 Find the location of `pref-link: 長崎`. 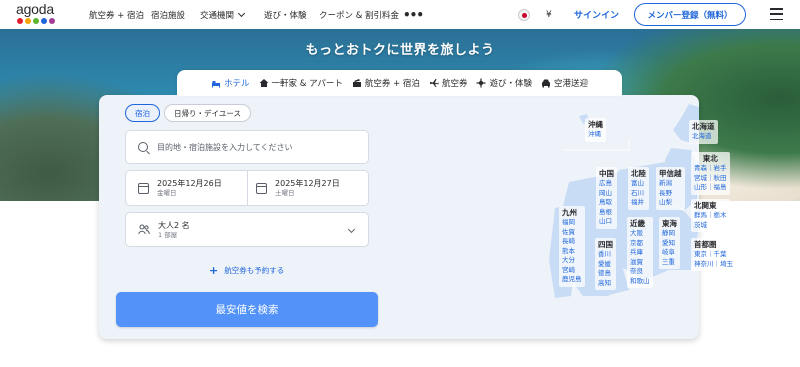

pref-link: 長崎 is located at coordinates (572, 242).